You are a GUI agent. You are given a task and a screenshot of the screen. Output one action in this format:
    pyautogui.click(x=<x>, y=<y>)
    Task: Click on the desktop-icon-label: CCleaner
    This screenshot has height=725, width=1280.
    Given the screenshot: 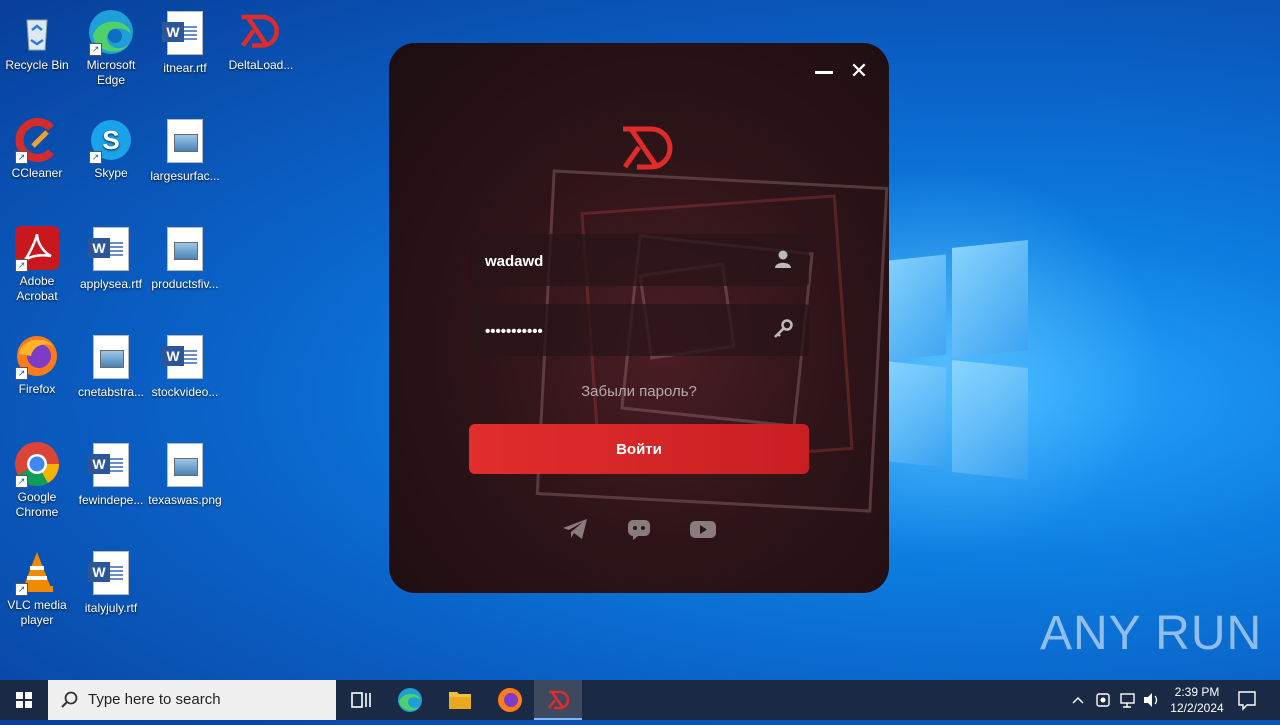 What is the action you would take?
    pyautogui.click(x=37, y=173)
    